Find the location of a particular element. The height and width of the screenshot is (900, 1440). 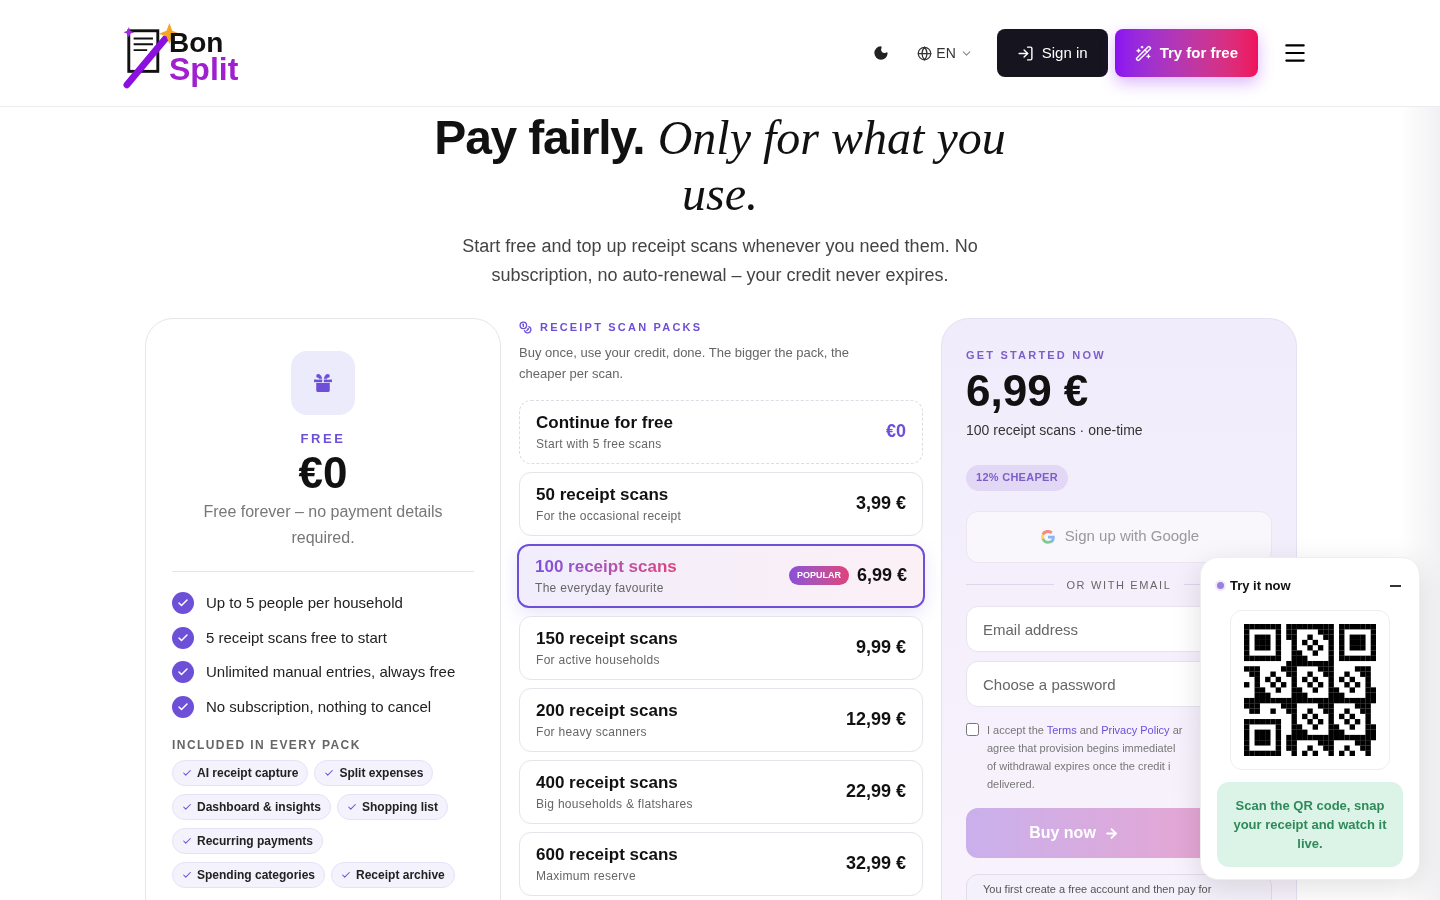

pack-description: Big households & flatshares is located at coordinates (614, 805).